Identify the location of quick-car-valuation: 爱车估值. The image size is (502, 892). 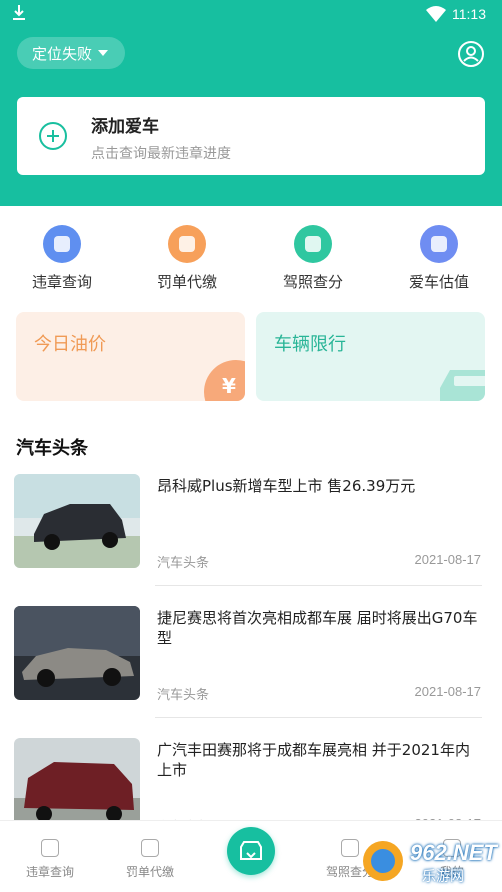
(439, 258).